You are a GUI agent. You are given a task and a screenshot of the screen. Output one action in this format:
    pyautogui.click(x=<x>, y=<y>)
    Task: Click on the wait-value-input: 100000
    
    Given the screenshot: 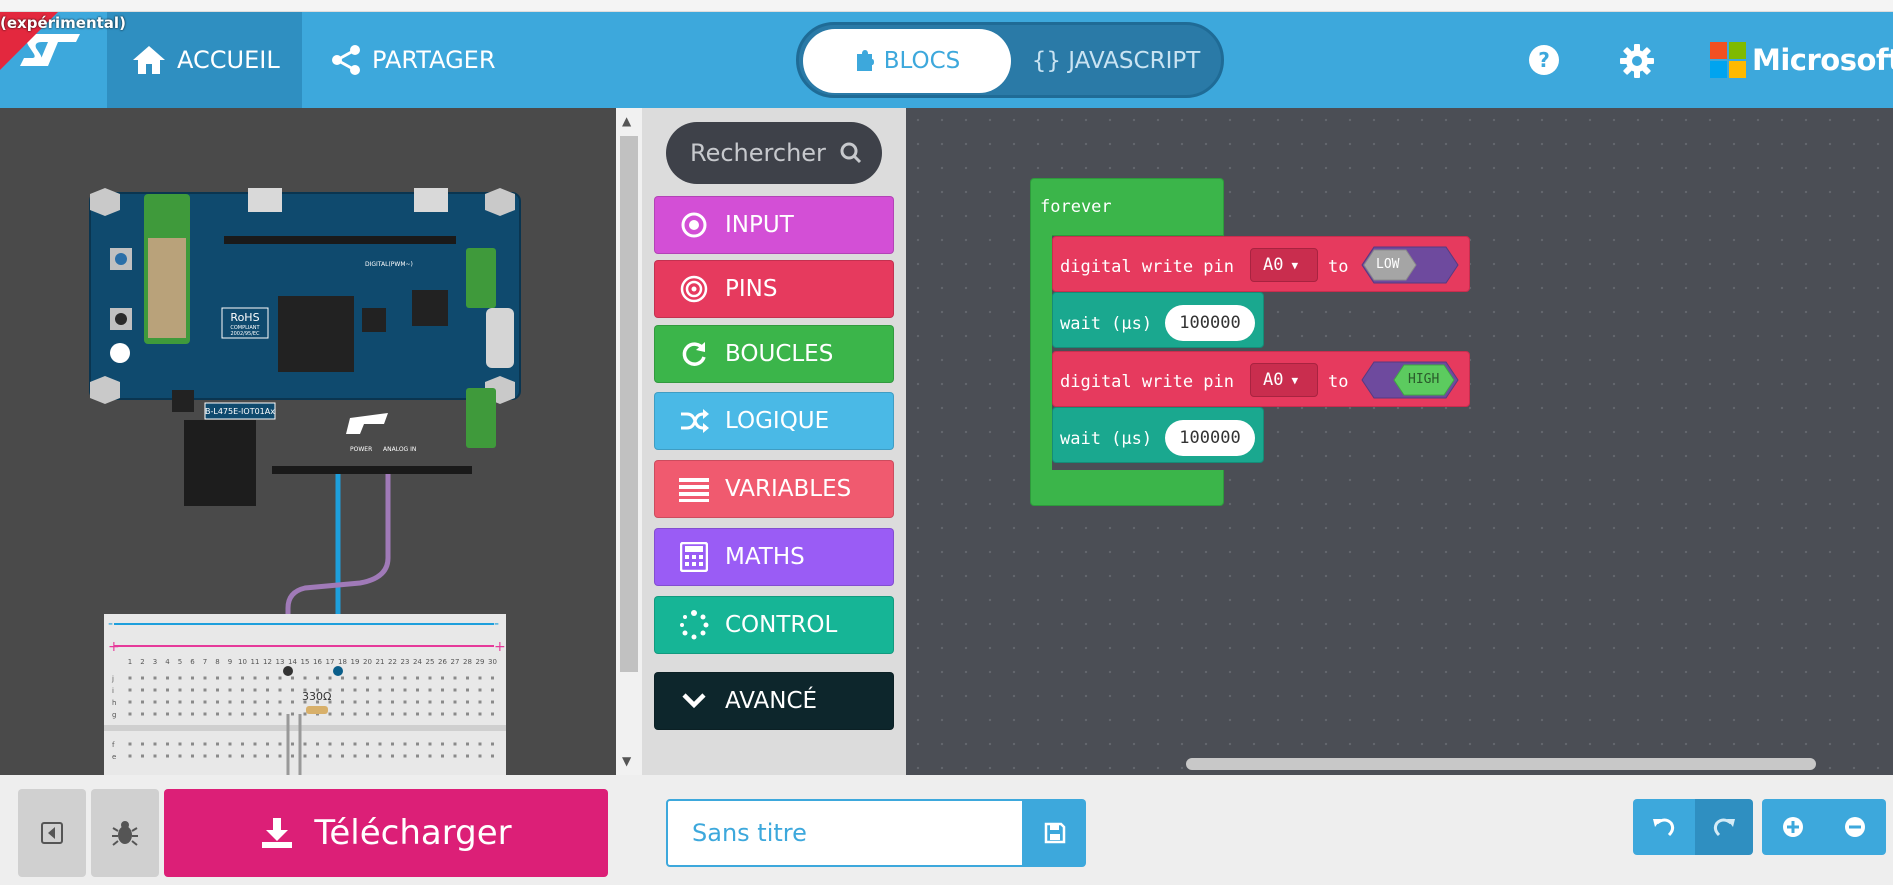 What is the action you would take?
    pyautogui.click(x=1210, y=438)
    